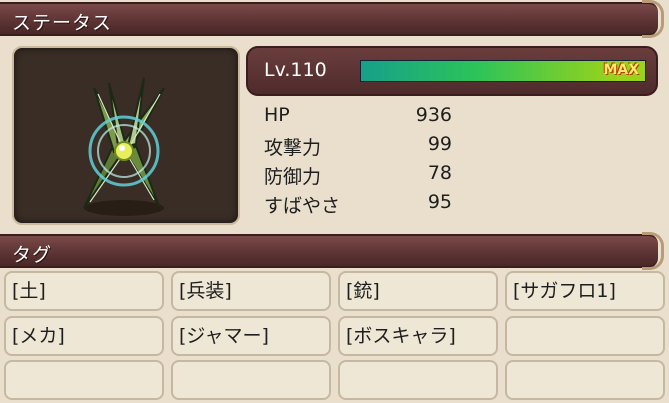  Describe the element at coordinates (332, 251) in the screenshot. I see `tags-header: タグ` at that location.